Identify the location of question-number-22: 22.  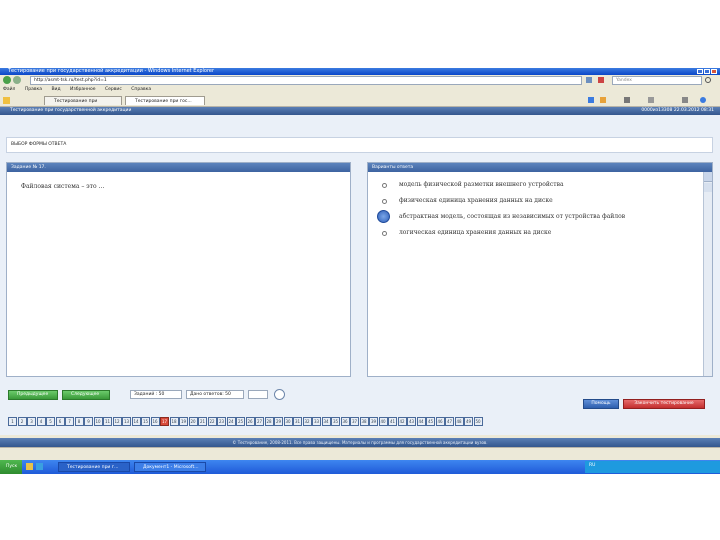
(212, 421).